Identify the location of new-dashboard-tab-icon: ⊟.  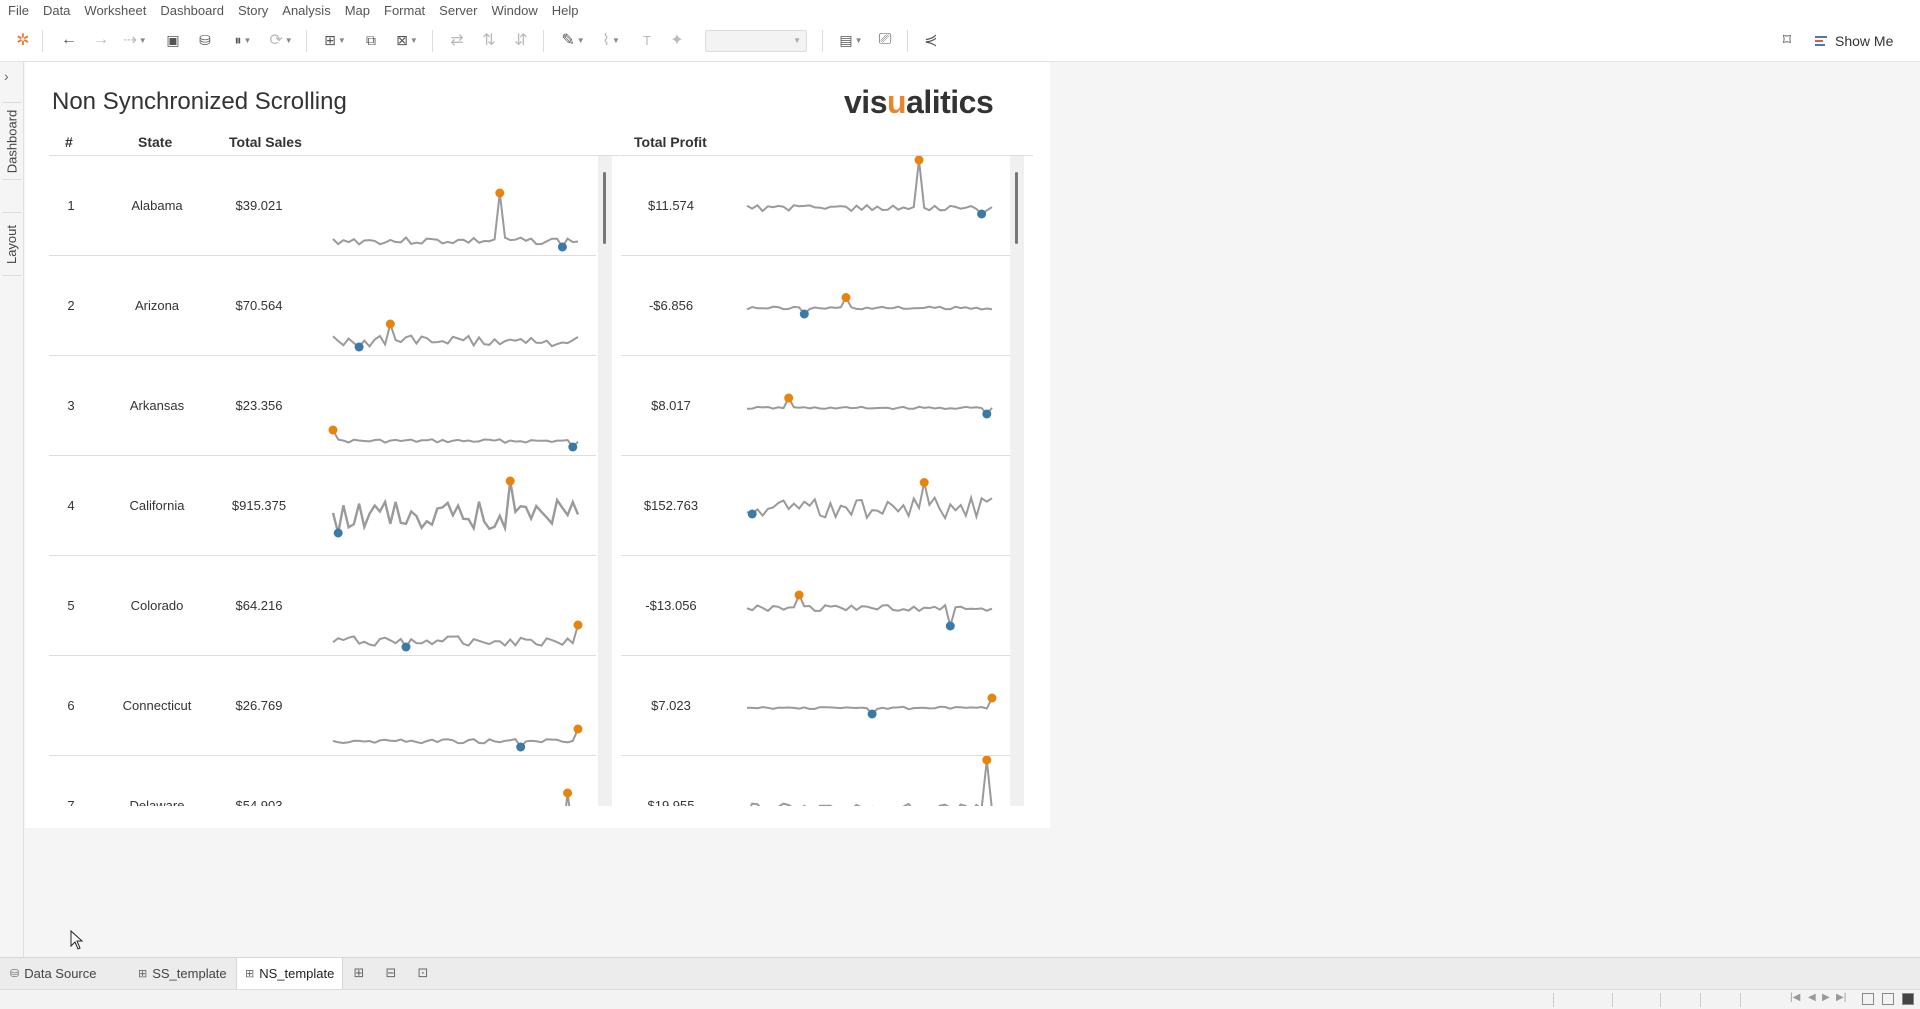
(391, 973).